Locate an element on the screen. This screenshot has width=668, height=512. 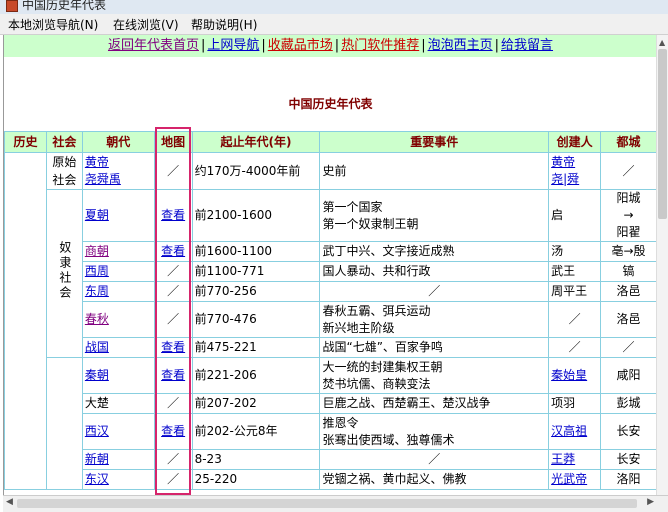
cell-link: 战国 is located at coordinates (97, 347).